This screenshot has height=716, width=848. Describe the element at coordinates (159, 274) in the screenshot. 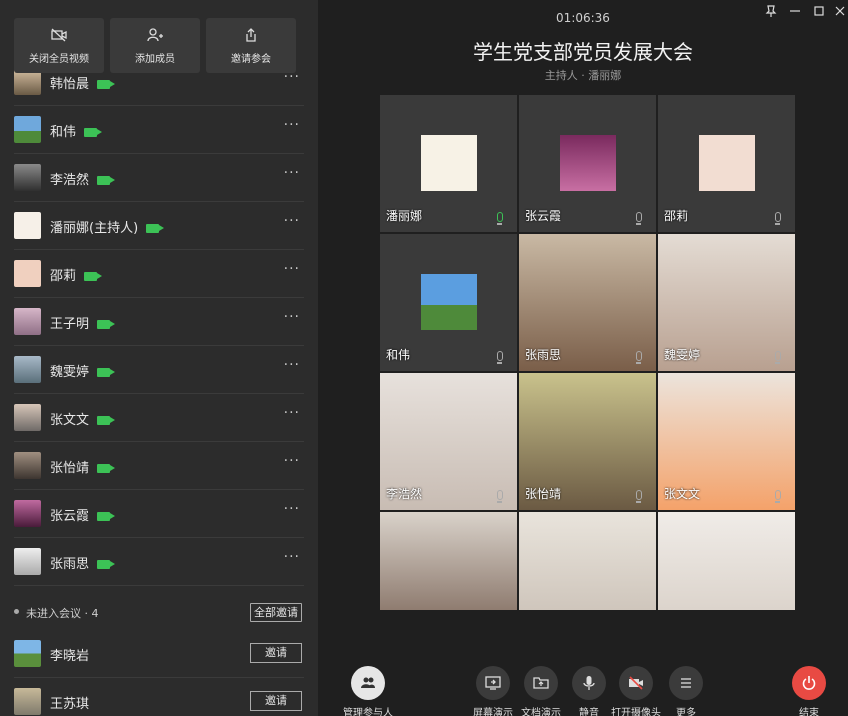

I see `participant-row: 邵莉 ···` at that location.